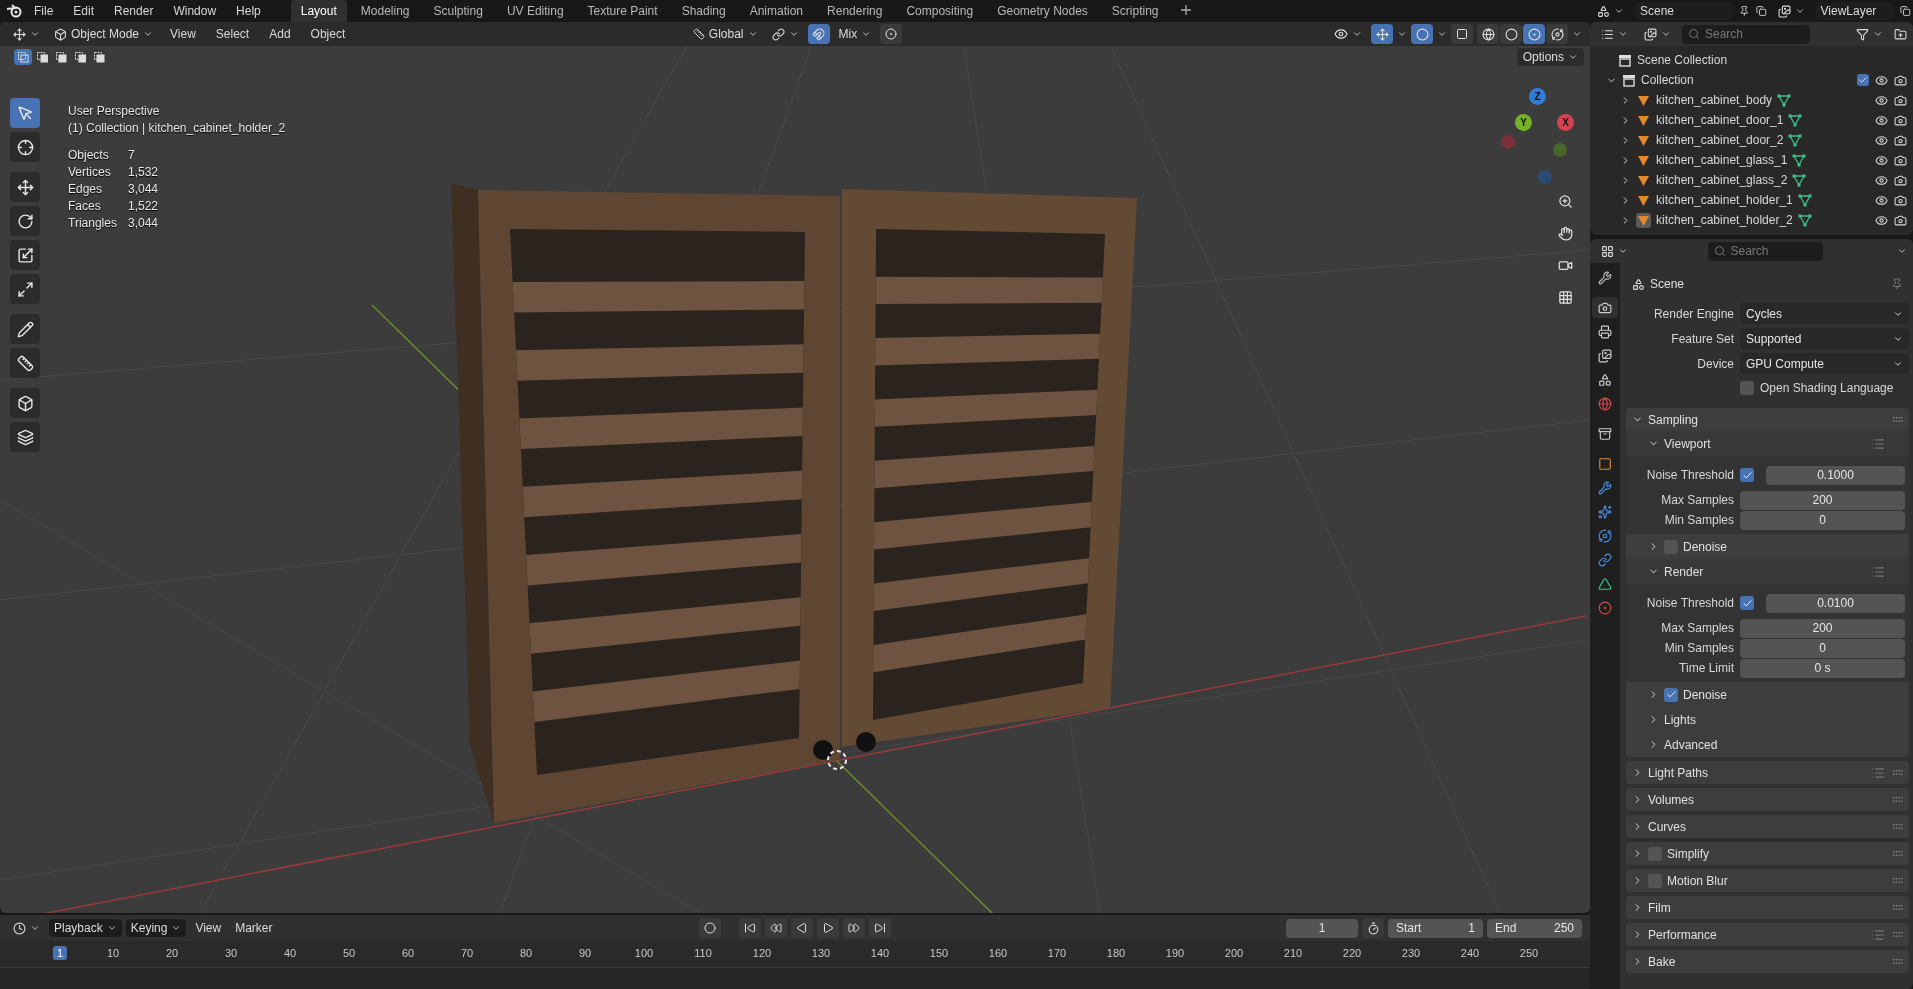  What do you see at coordinates (1697, 880) in the screenshot?
I see `panel-title: Motion Blur` at bounding box center [1697, 880].